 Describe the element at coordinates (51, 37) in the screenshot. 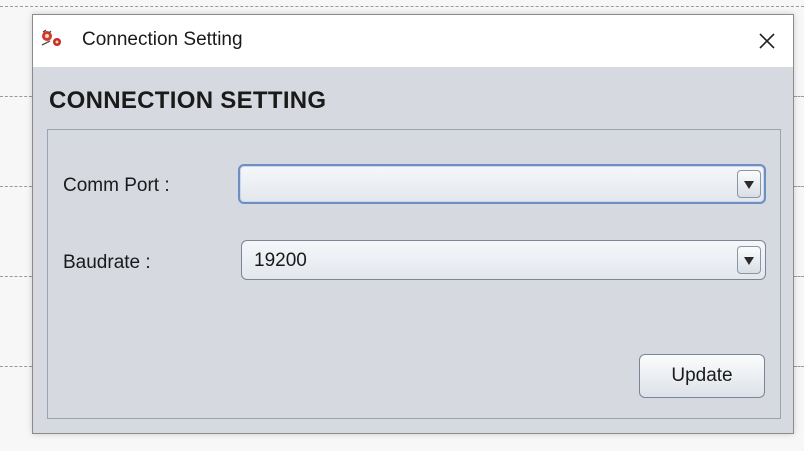

I see `connection-app-icon` at that location.